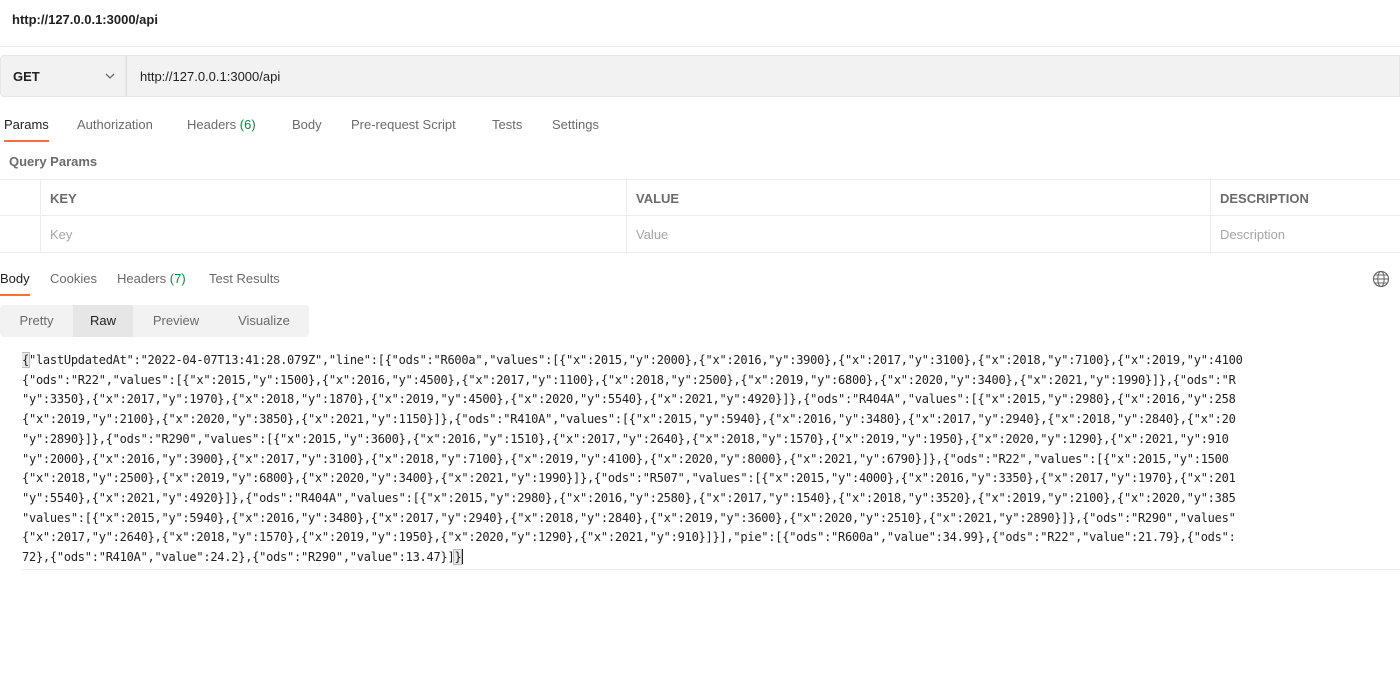 This screenshot has height=700, width=1400. What do you see at coordinates (333, 198) in the screenshot?
I see `key-column-header: KEY` at bounding box center [333, 198].